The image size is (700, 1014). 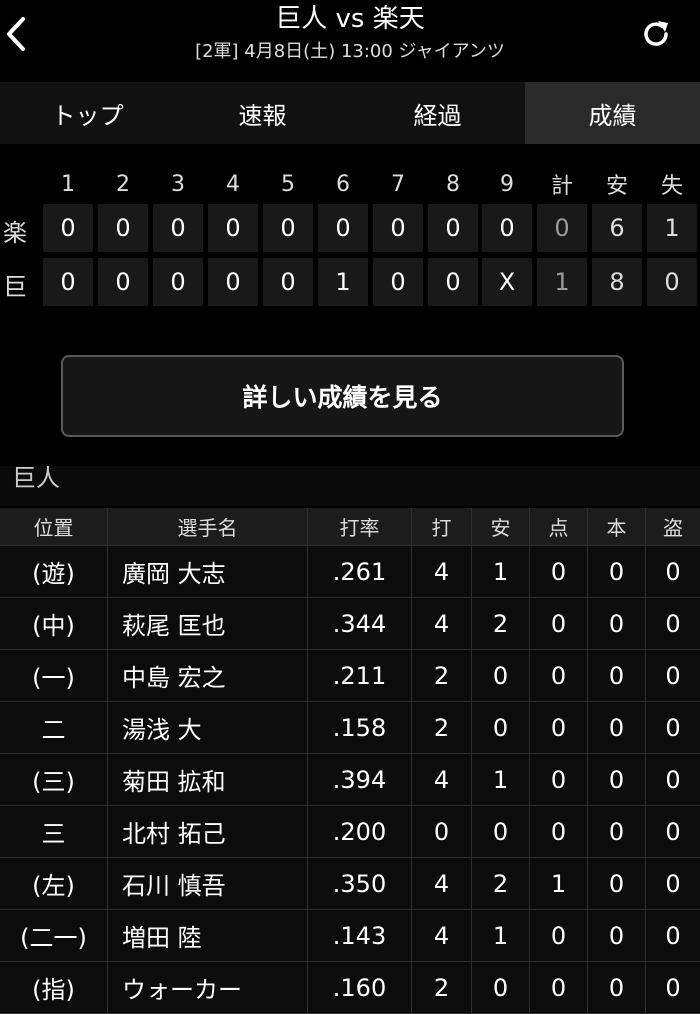 I want to click on stats-header-row: 位置 選手名 打率打安点本盗, so click(x=350, y=527).